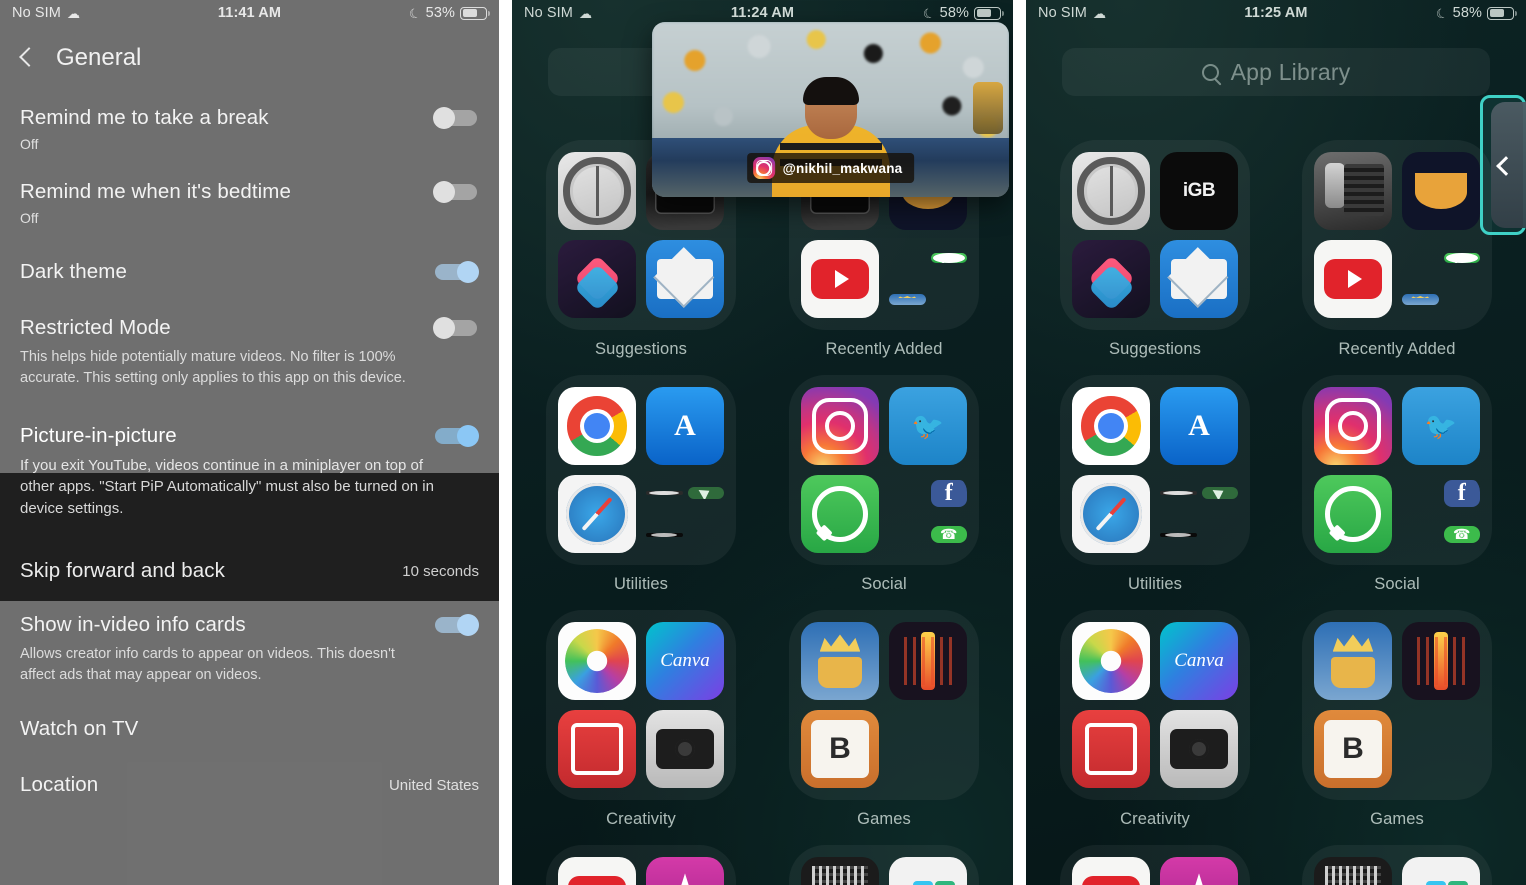  Describe the element at coordinates (249, 201) in the screenshot. I see `setting-row-remind-bedtime: Remind me when it's bedtime Off` at that location.